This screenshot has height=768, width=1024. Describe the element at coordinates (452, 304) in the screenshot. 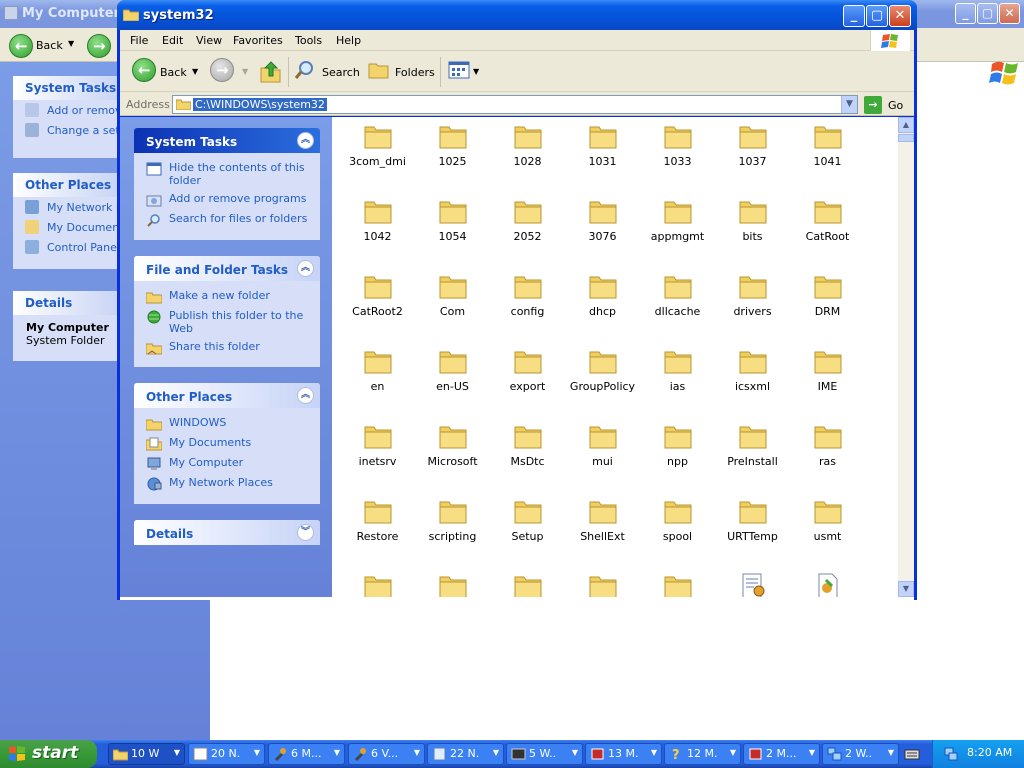

I see `folder-item: Com` at that location.